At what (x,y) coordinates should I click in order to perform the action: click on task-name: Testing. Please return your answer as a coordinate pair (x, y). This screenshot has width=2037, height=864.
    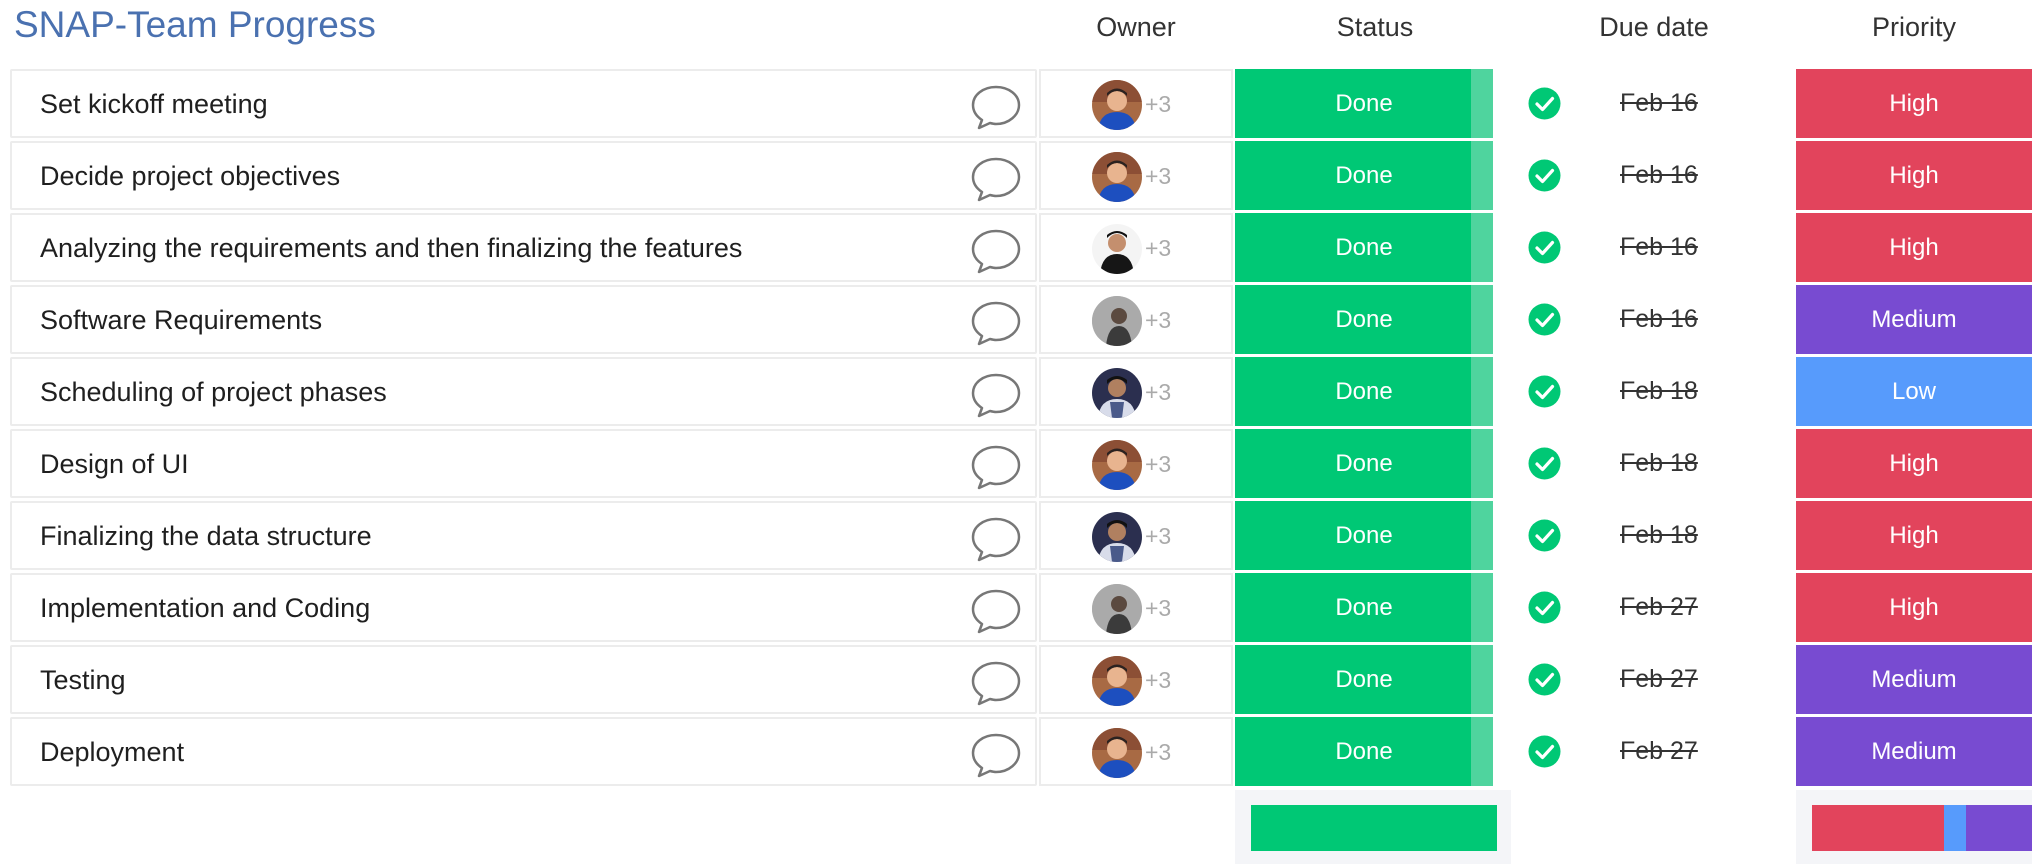
    Looking at the image, I should click on (83, 680).